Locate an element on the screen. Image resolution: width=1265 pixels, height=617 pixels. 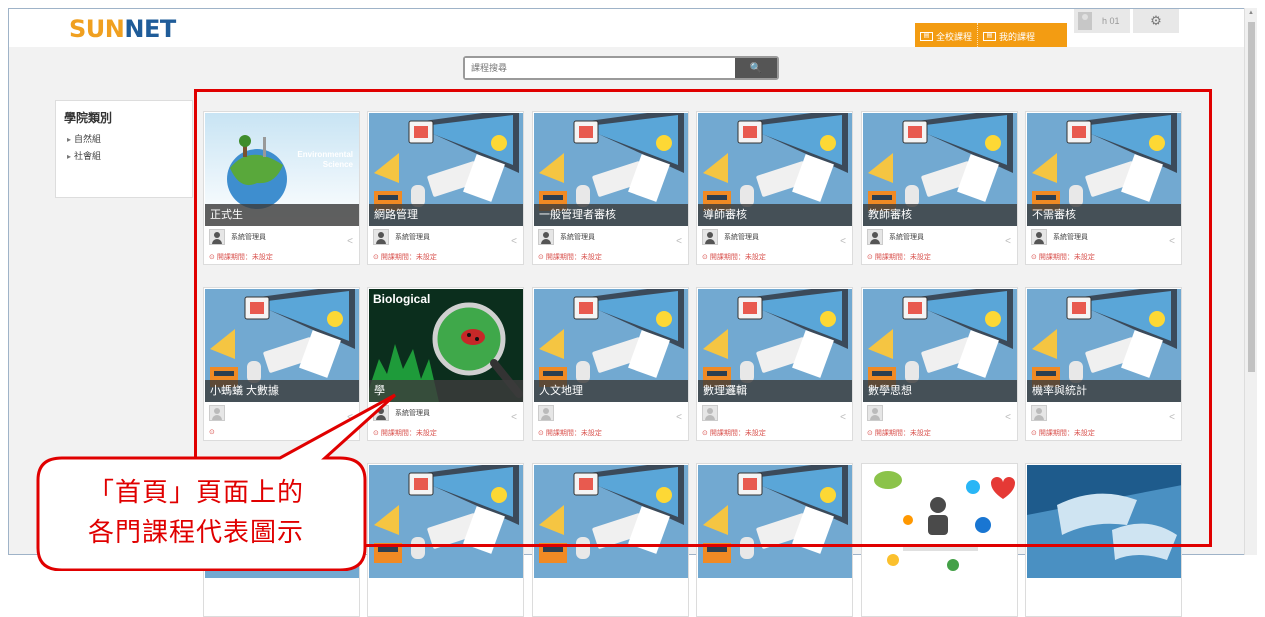
scroll-up-icon: ▲ is located at coordinates (1251, 13).